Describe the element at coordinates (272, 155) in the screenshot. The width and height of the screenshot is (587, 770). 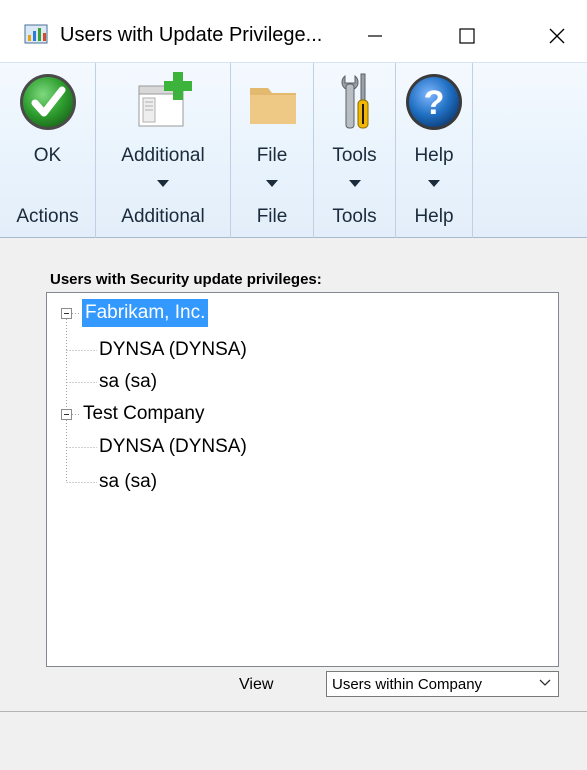
I see `file-button-label: File` at that location.